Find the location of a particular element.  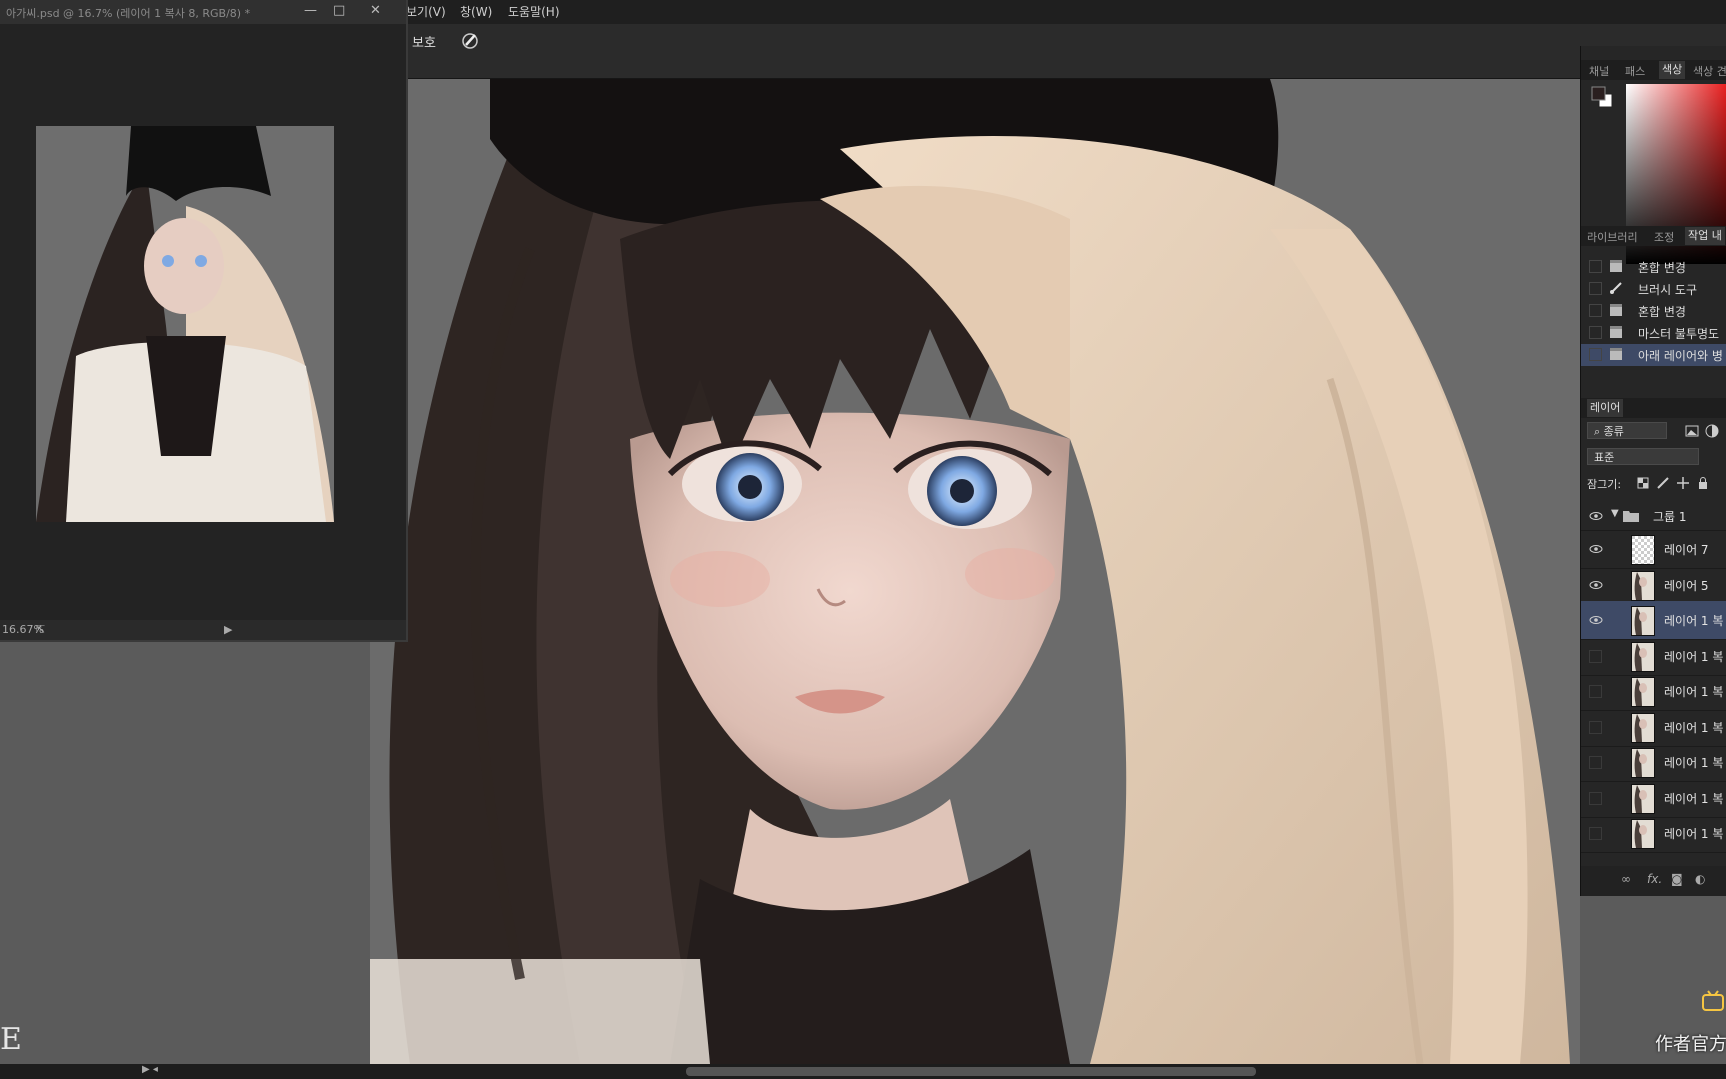

blend-mode-select: 표준 is located at coordinates (1643, 456).